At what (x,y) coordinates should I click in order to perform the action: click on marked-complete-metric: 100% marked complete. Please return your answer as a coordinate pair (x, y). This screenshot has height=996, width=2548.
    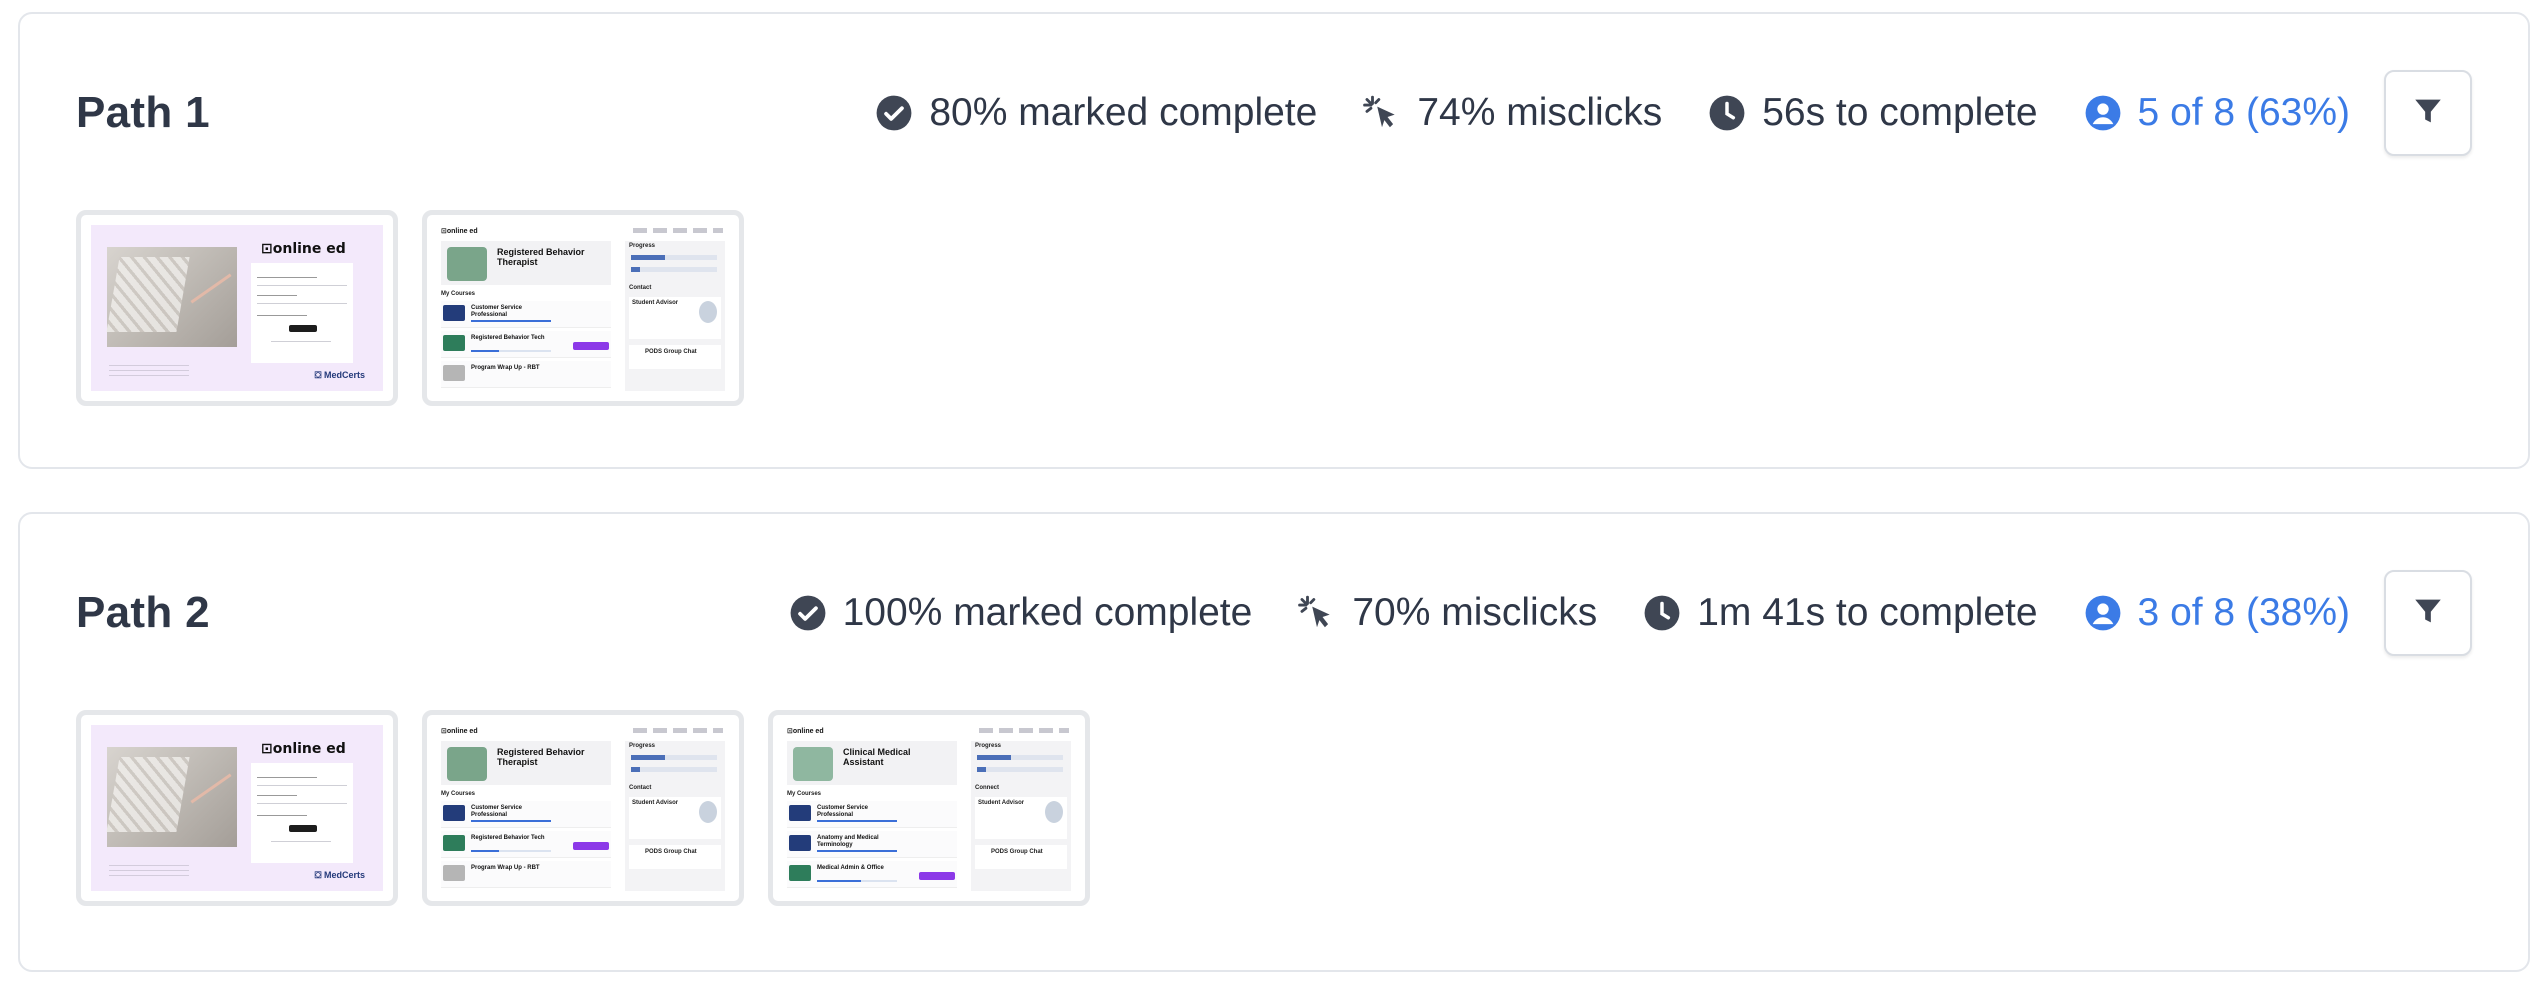
    Looking at the image, I should click on (1021, 613).